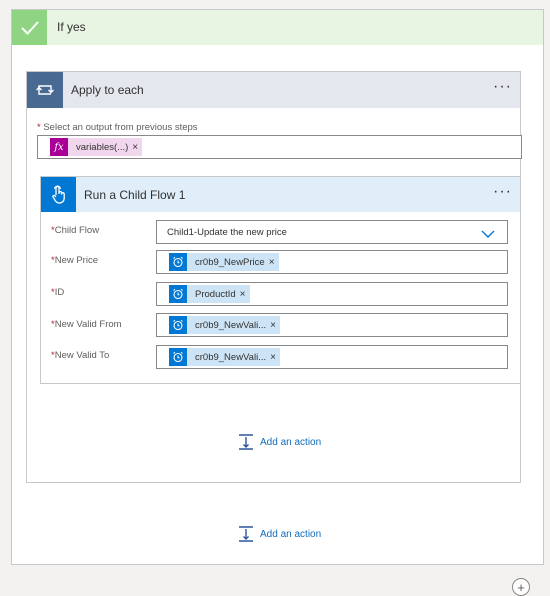 The height and width of the screenshot is (596, 550). What do you see at coordinates (58, 292) in the screenshot?
I see `id-label: *ID` at bounding box center [58, 292].